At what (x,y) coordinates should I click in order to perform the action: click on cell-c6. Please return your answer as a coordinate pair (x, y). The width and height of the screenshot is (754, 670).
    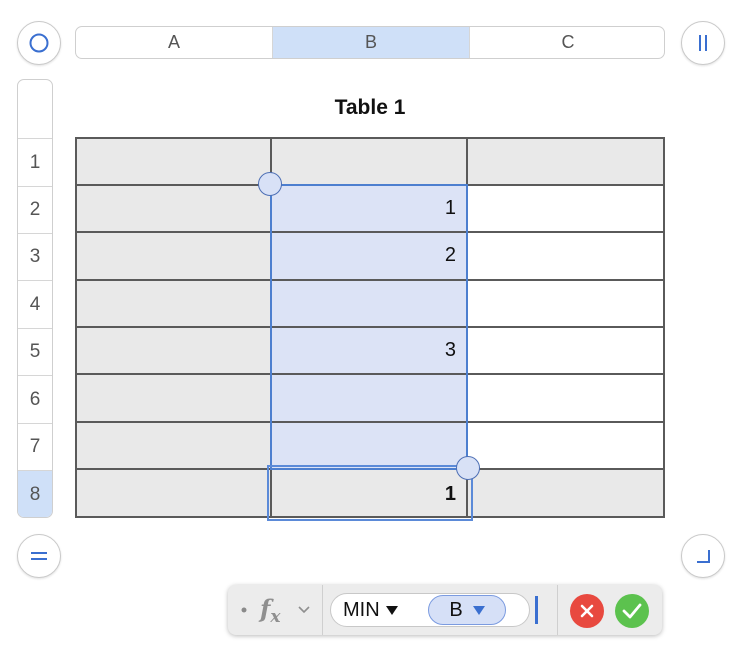
    Looking at the image, I should click on (566, 398).